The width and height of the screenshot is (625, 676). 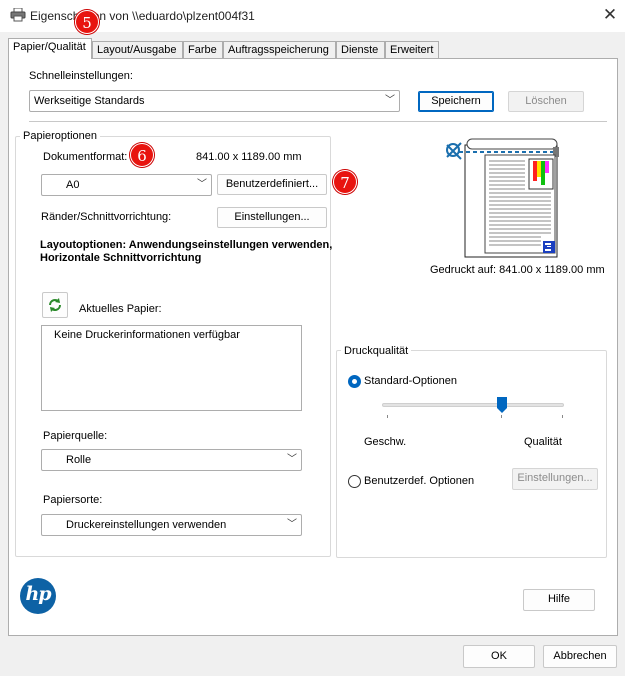 I want to click on window-title: Eigenschaften von \\eduardo\plzent004f31, so click(x=142, y=16).